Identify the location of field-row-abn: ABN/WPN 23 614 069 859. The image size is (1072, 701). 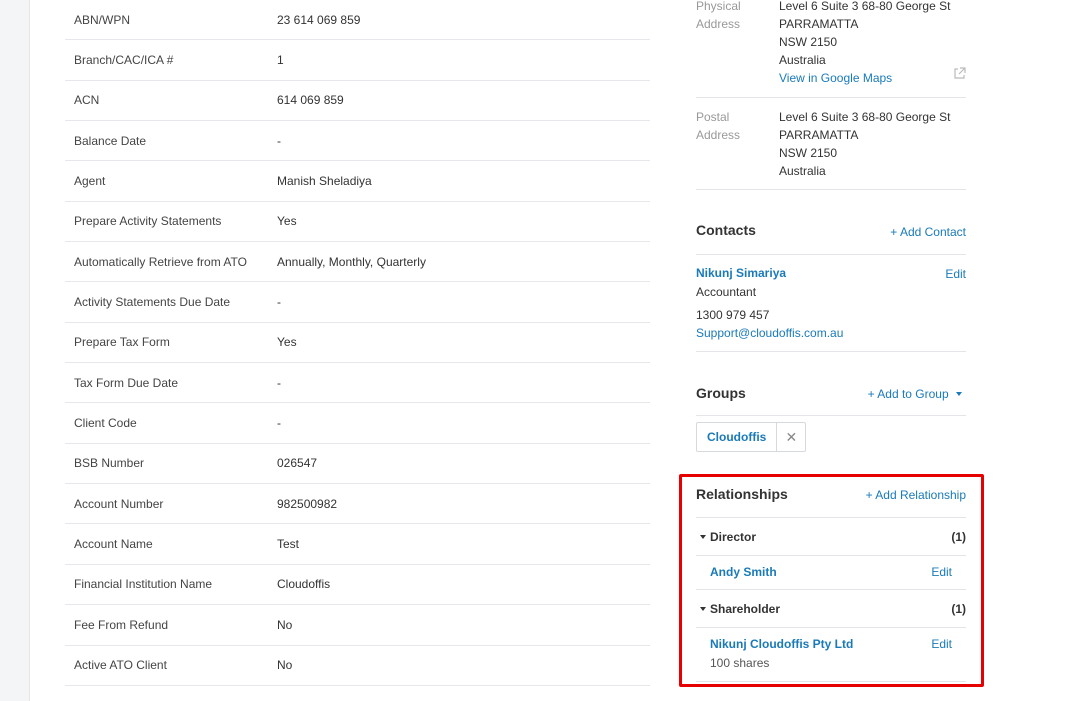
(357, 20).